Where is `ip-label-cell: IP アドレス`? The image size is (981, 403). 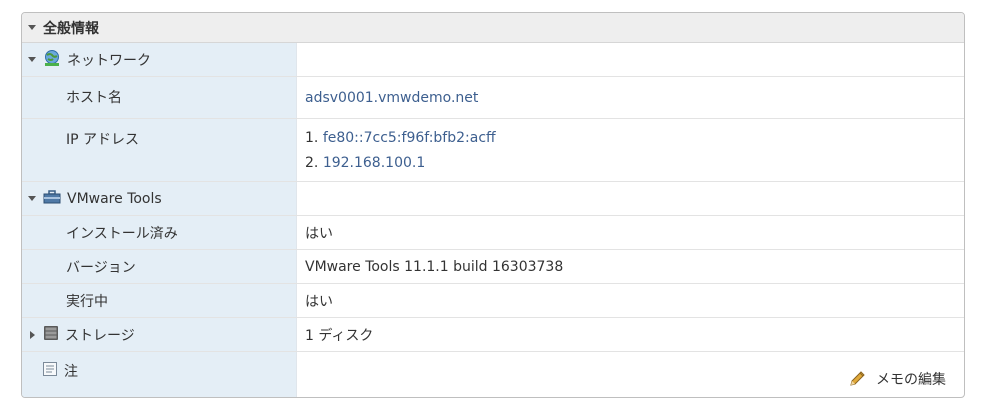 ip-label-cell: IP アドレス is located at coordinates (159, 150).